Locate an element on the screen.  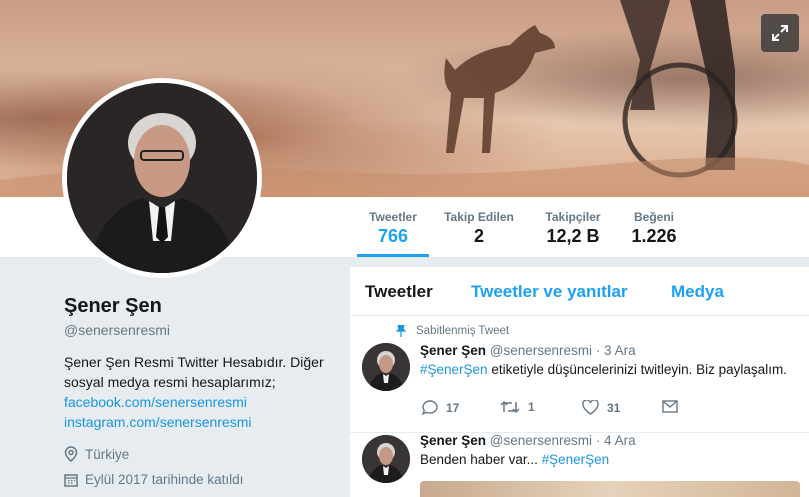
stat-label: Beğeni is located at coordinates (653, 217).